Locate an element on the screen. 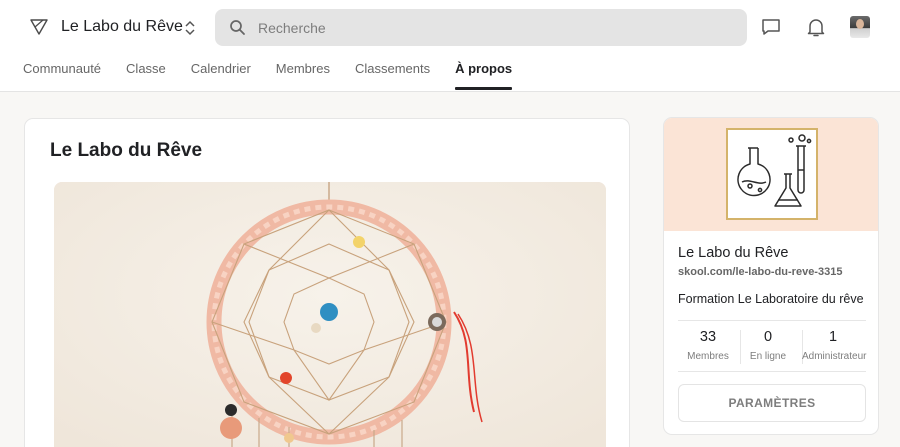  search-icon is located at coordinates (237, 27).